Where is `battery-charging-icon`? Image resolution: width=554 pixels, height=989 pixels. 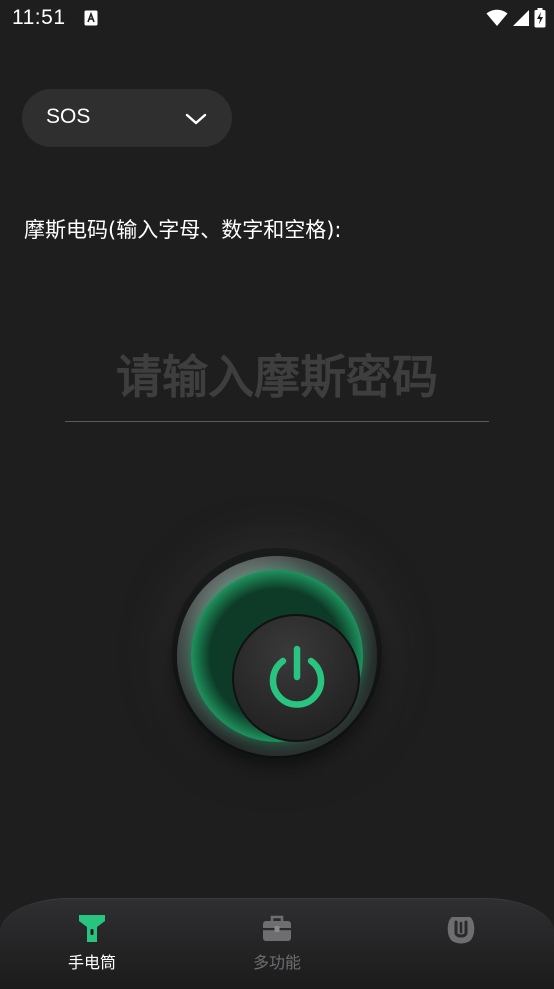
battery-charging-icon is located at coordinates (540, 18).